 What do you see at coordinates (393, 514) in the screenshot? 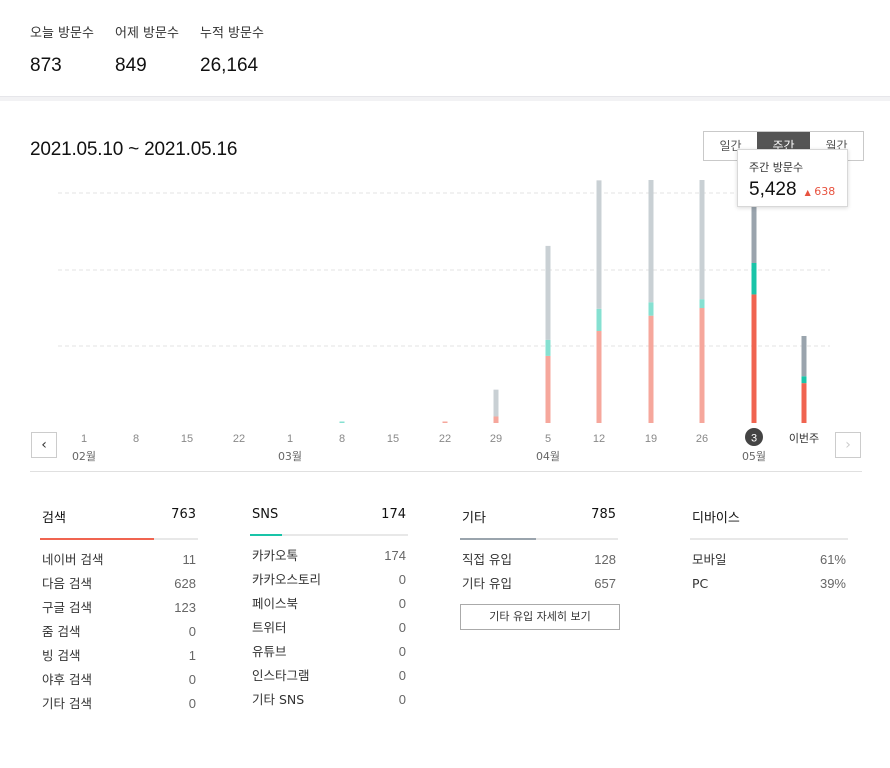
I see `column-total: 174` at bounding box center [393, 514].